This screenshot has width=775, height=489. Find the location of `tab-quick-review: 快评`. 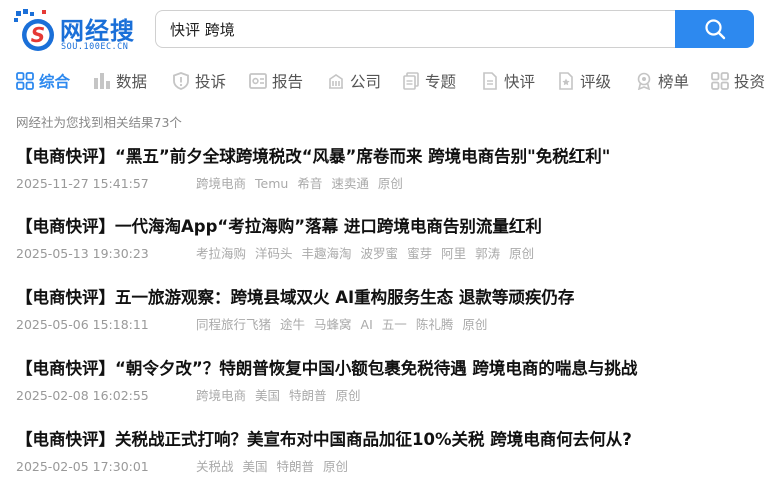

tab-quick-review: 快评 is located at coordinates (508, 81).